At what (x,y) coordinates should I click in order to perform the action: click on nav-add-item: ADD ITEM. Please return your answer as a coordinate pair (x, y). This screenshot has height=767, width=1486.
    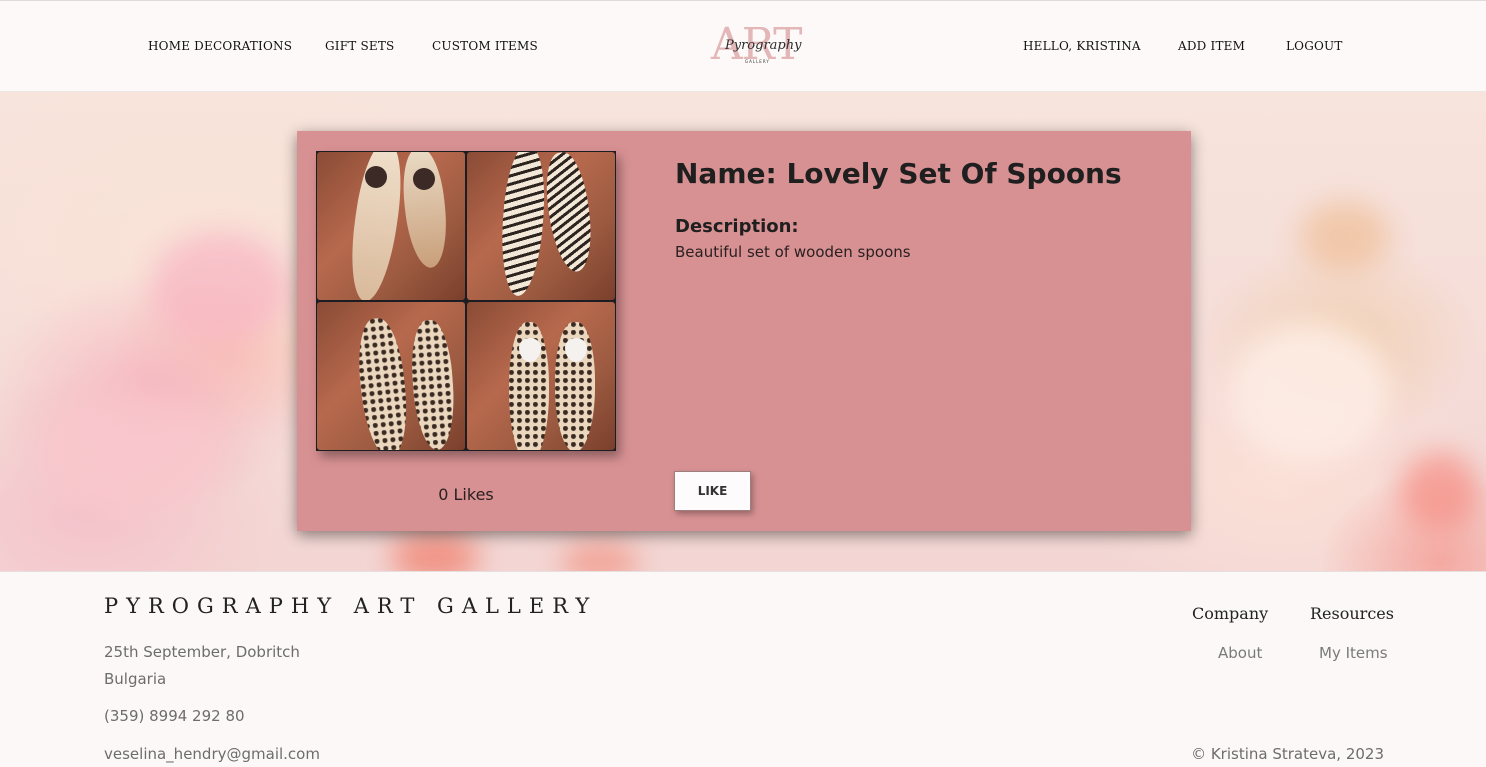
    Looking at the image, I should click on (1211, 46).